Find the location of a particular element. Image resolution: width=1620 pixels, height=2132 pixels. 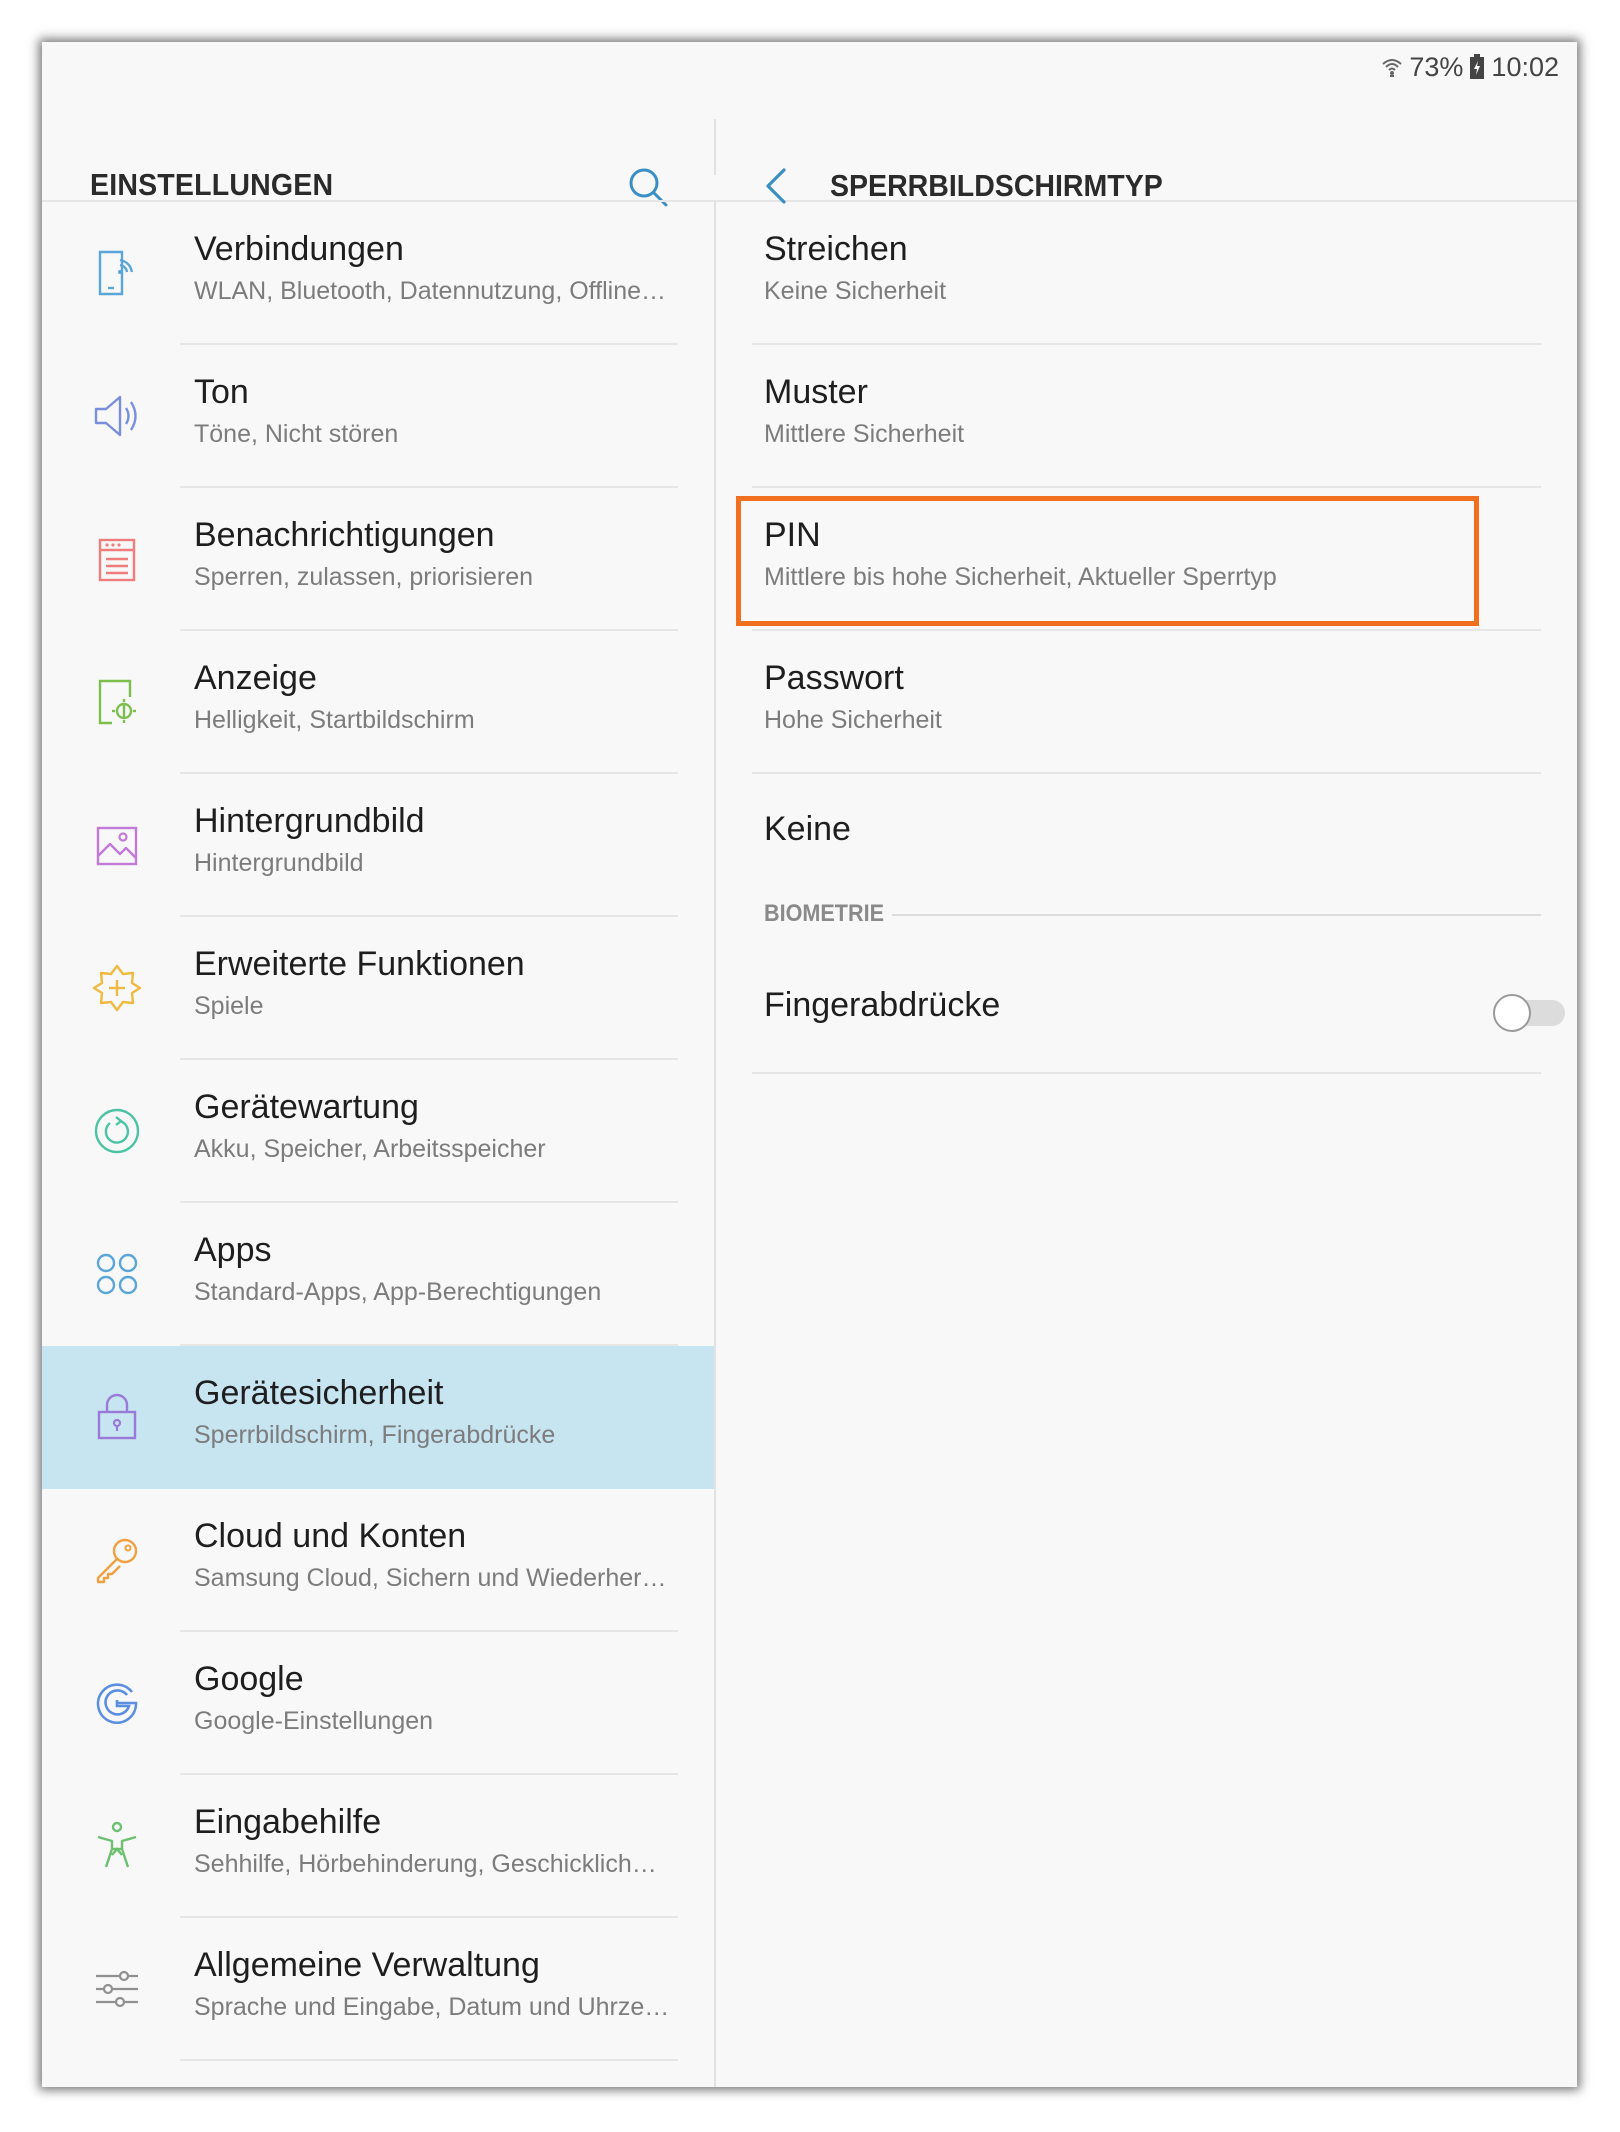

menu-item-subtitle: Akku, Speicher, Arbeitsspeicher is located at coordinates (370, 1149).